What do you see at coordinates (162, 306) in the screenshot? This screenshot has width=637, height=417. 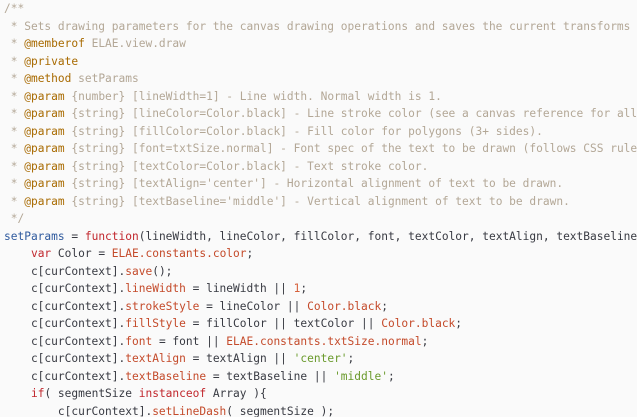 I see `code-token: strokeStyle` at bounding box center [162, 306].